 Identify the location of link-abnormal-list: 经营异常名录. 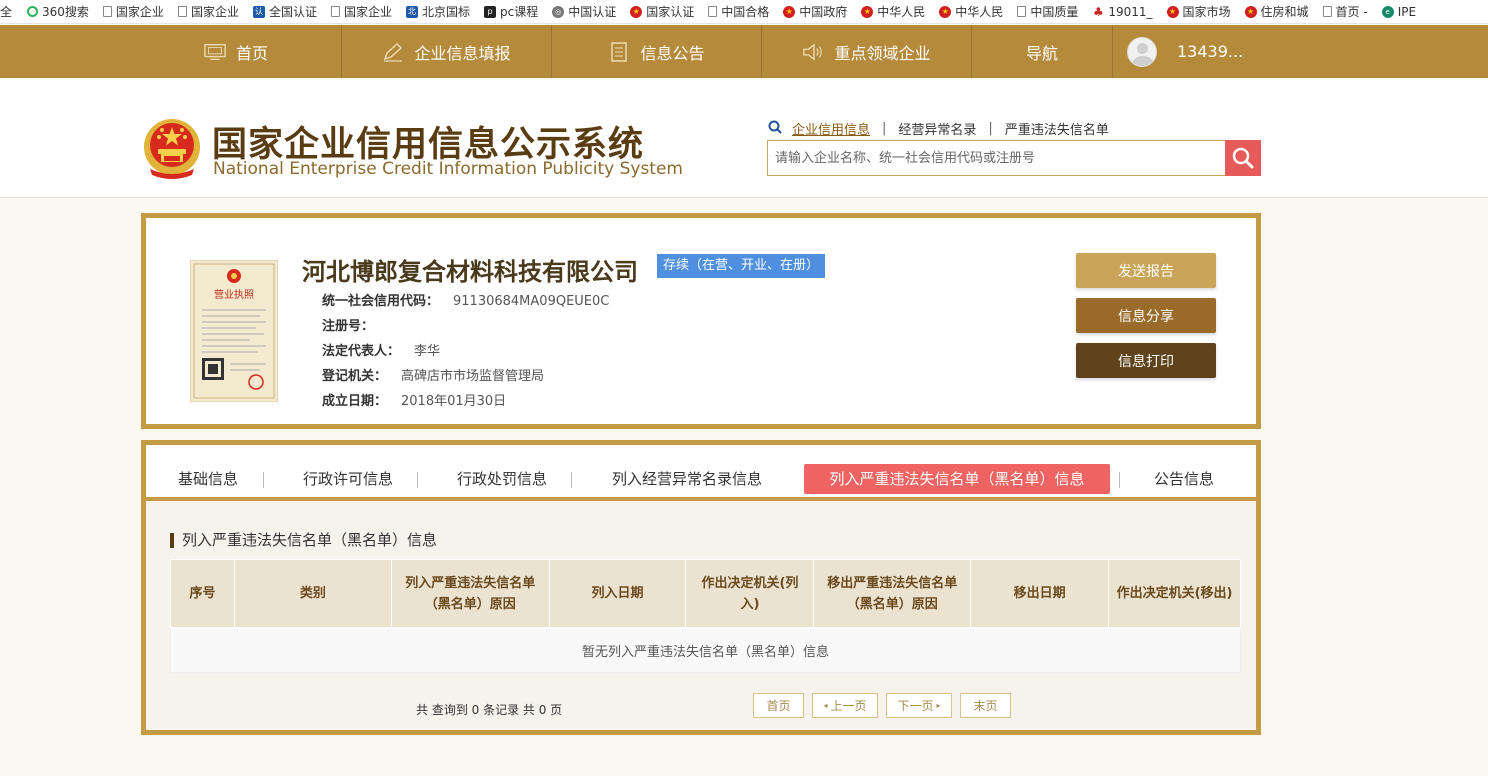
(937, 128).